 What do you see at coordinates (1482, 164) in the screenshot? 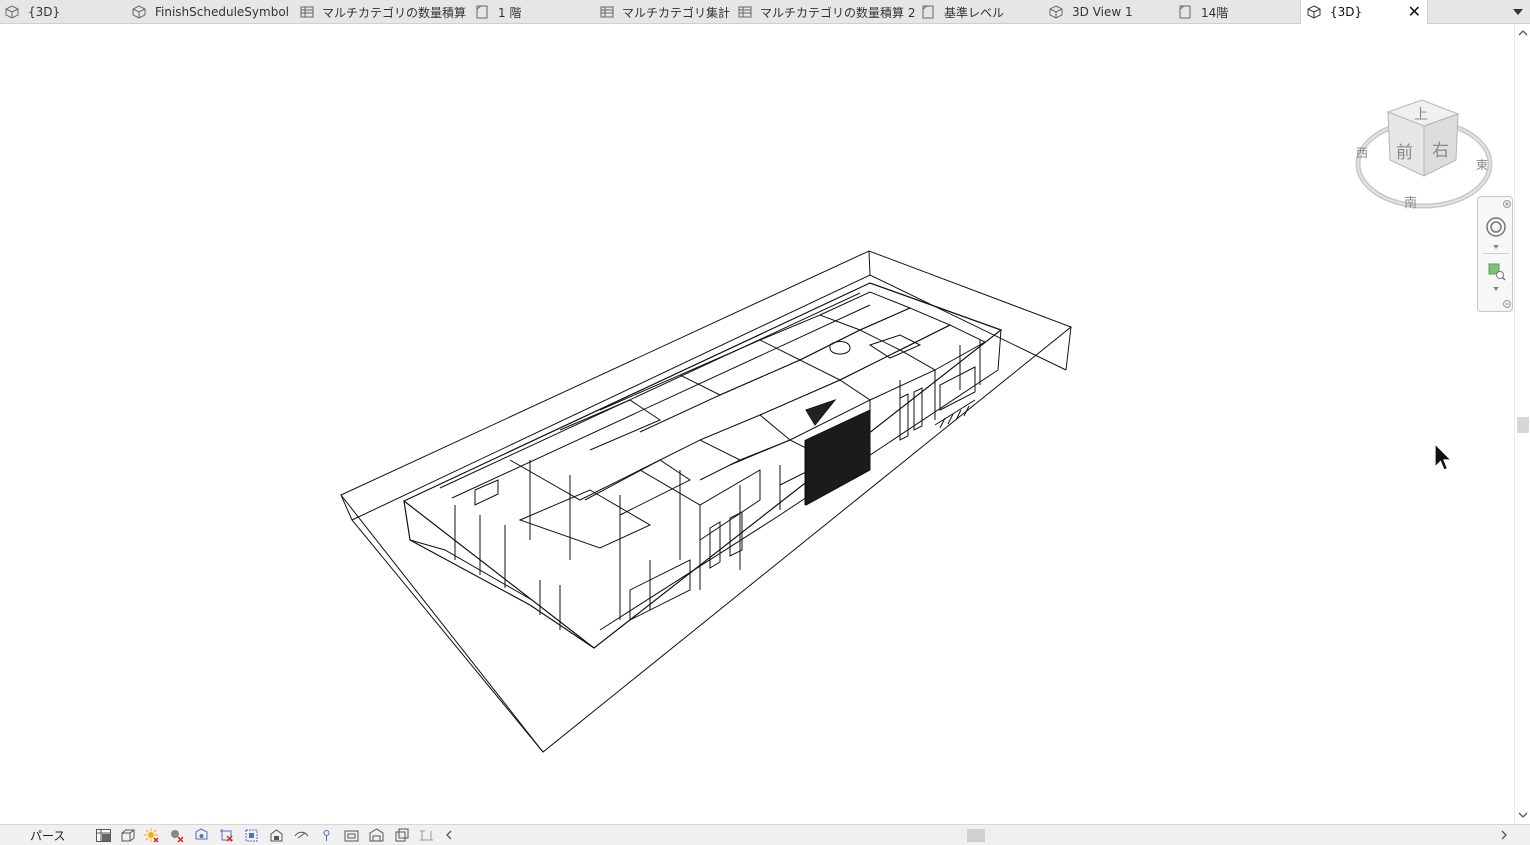
I see `compass-east: 東` at bounding box center [1482, 164].